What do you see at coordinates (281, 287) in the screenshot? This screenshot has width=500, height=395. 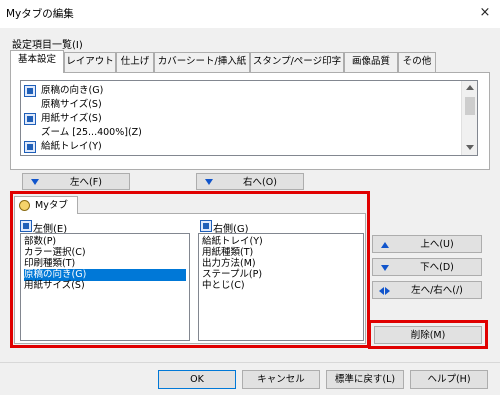 I see `right-column-list: 給紙トレイ(Y) 用紙種類(T) 出力方法(M) ステープル(P) 中とじ(C)` at bounding box center [281, 287].